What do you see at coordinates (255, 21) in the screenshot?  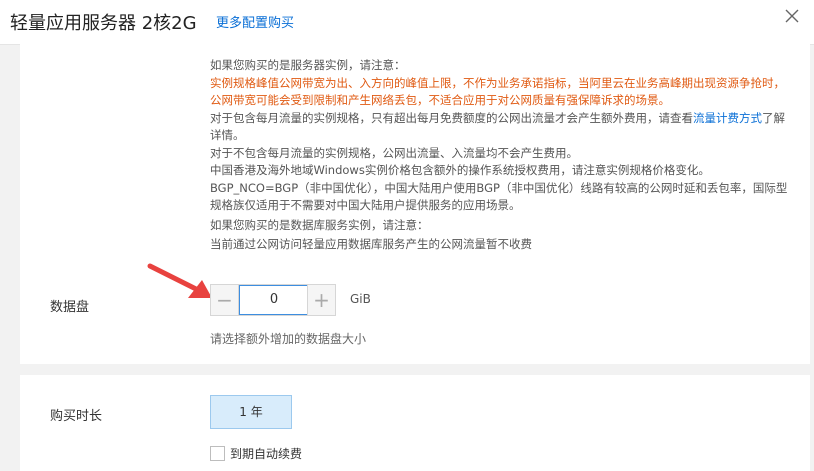 I see `more-config-link: 更多配置购买` at bounding box center [255, 21].